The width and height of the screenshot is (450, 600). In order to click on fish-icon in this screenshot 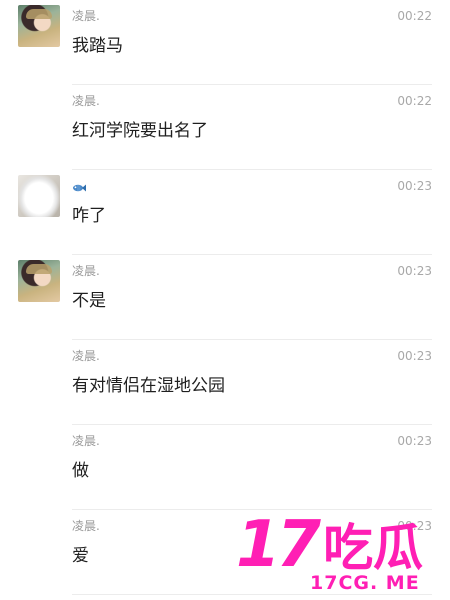, I will do `click(79, 186)`.